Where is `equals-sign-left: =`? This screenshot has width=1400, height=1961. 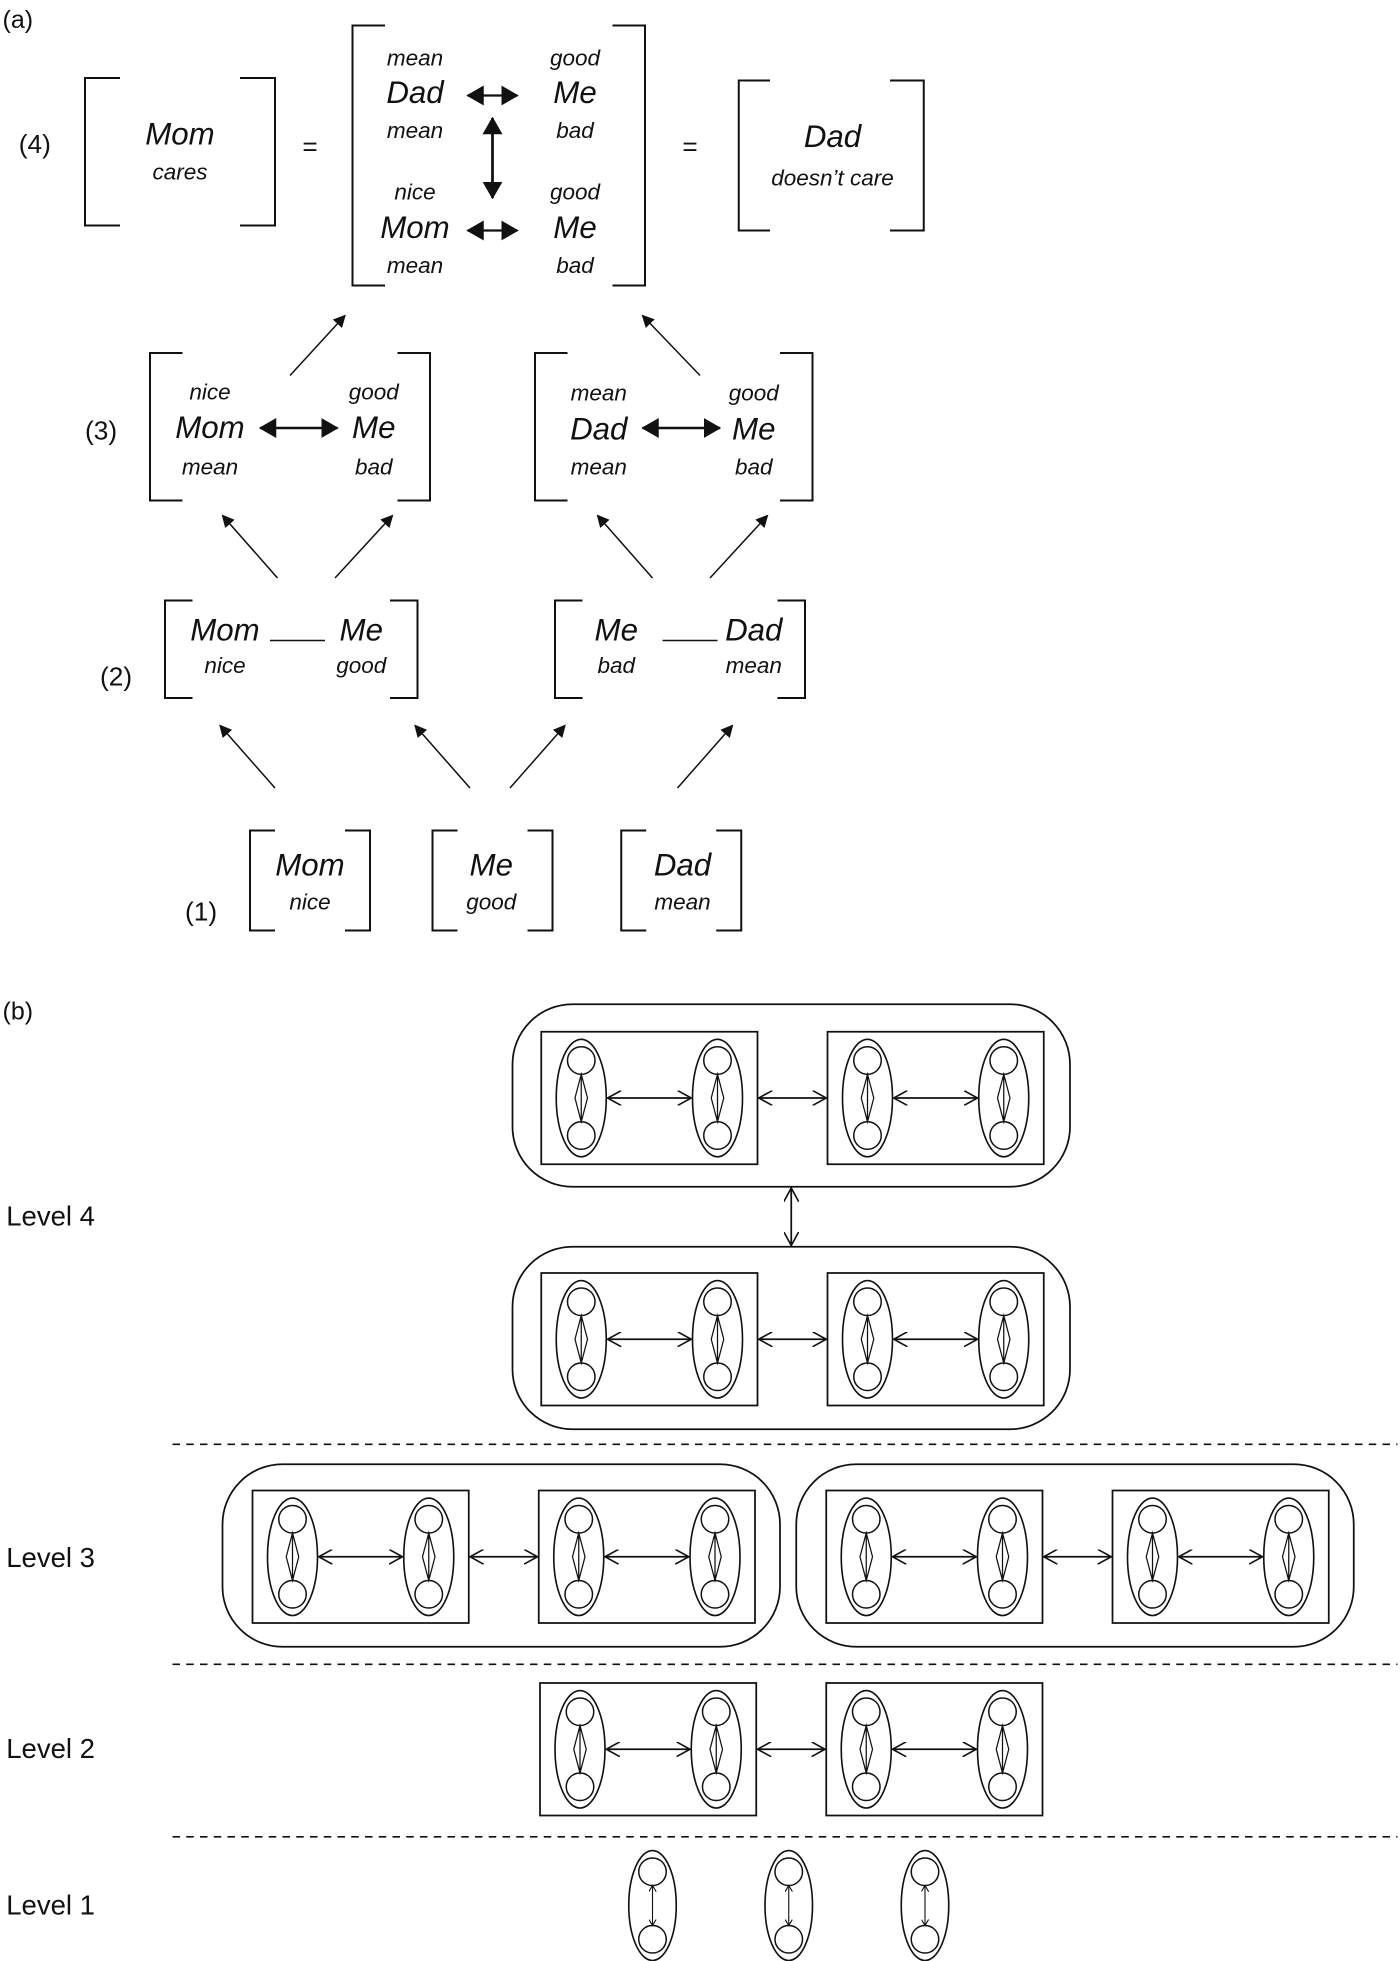
equals-sign-left: = is located at coordinates (309, 147).